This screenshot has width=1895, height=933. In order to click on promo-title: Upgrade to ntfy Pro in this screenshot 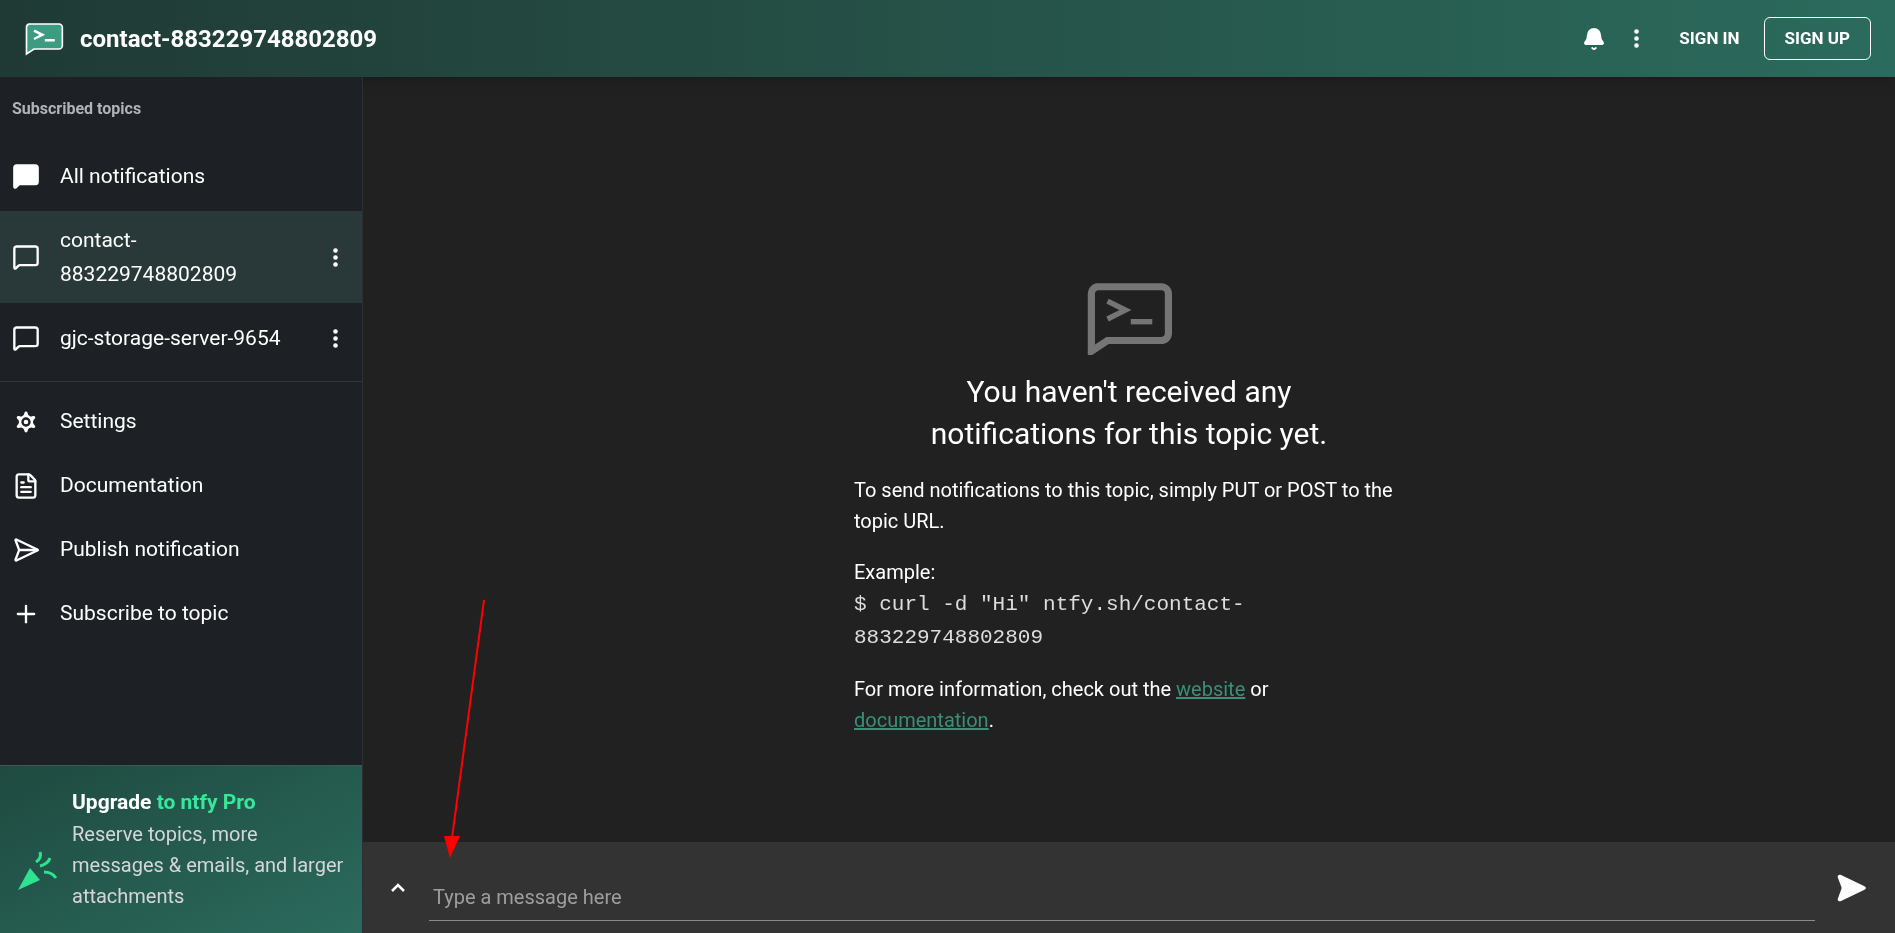, I will do `click(164, 803)`.